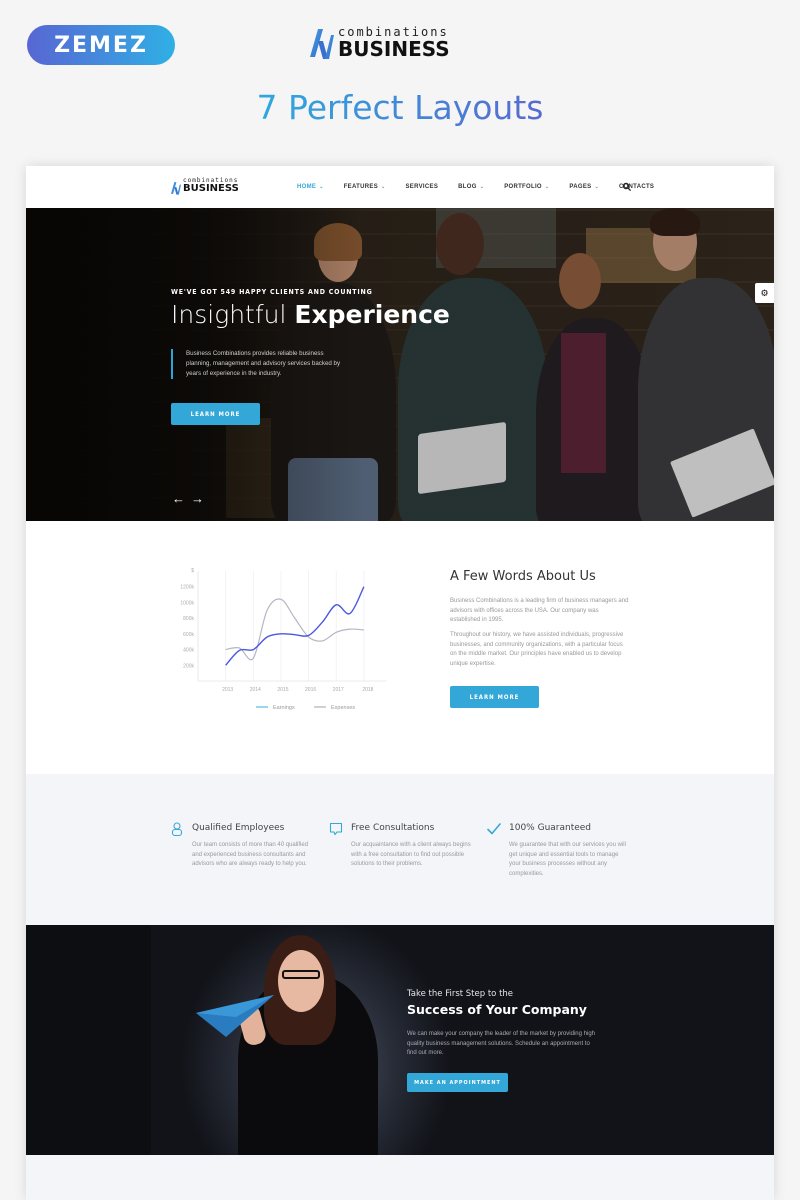 The height and width of the screenshot is (1200, 800). I want to click on nav-item-portfolio: Portfolio ⌄, so click(526, 187).